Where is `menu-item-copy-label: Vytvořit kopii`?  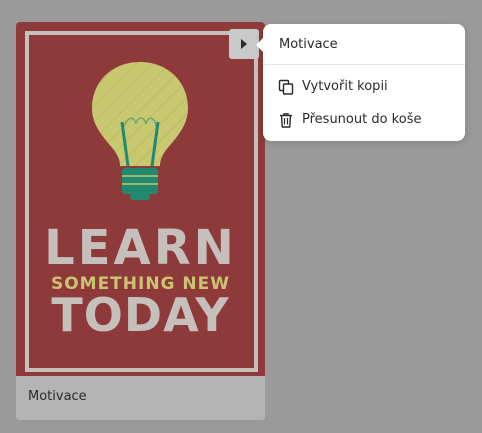
menu-item-copy-label: Vytvořit kopii is located at coordinates (345, 86).